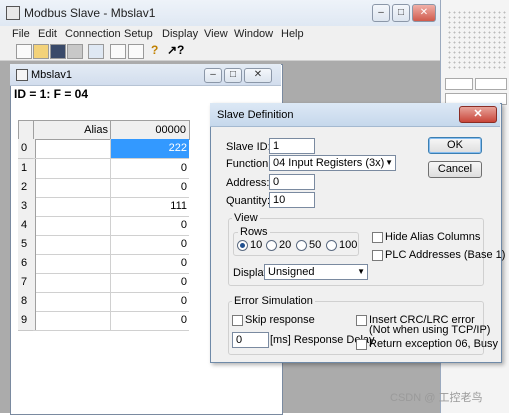  Describe the element at coordinates (150, 149) in the screenshot. I see `value-cell: 222` at that location.